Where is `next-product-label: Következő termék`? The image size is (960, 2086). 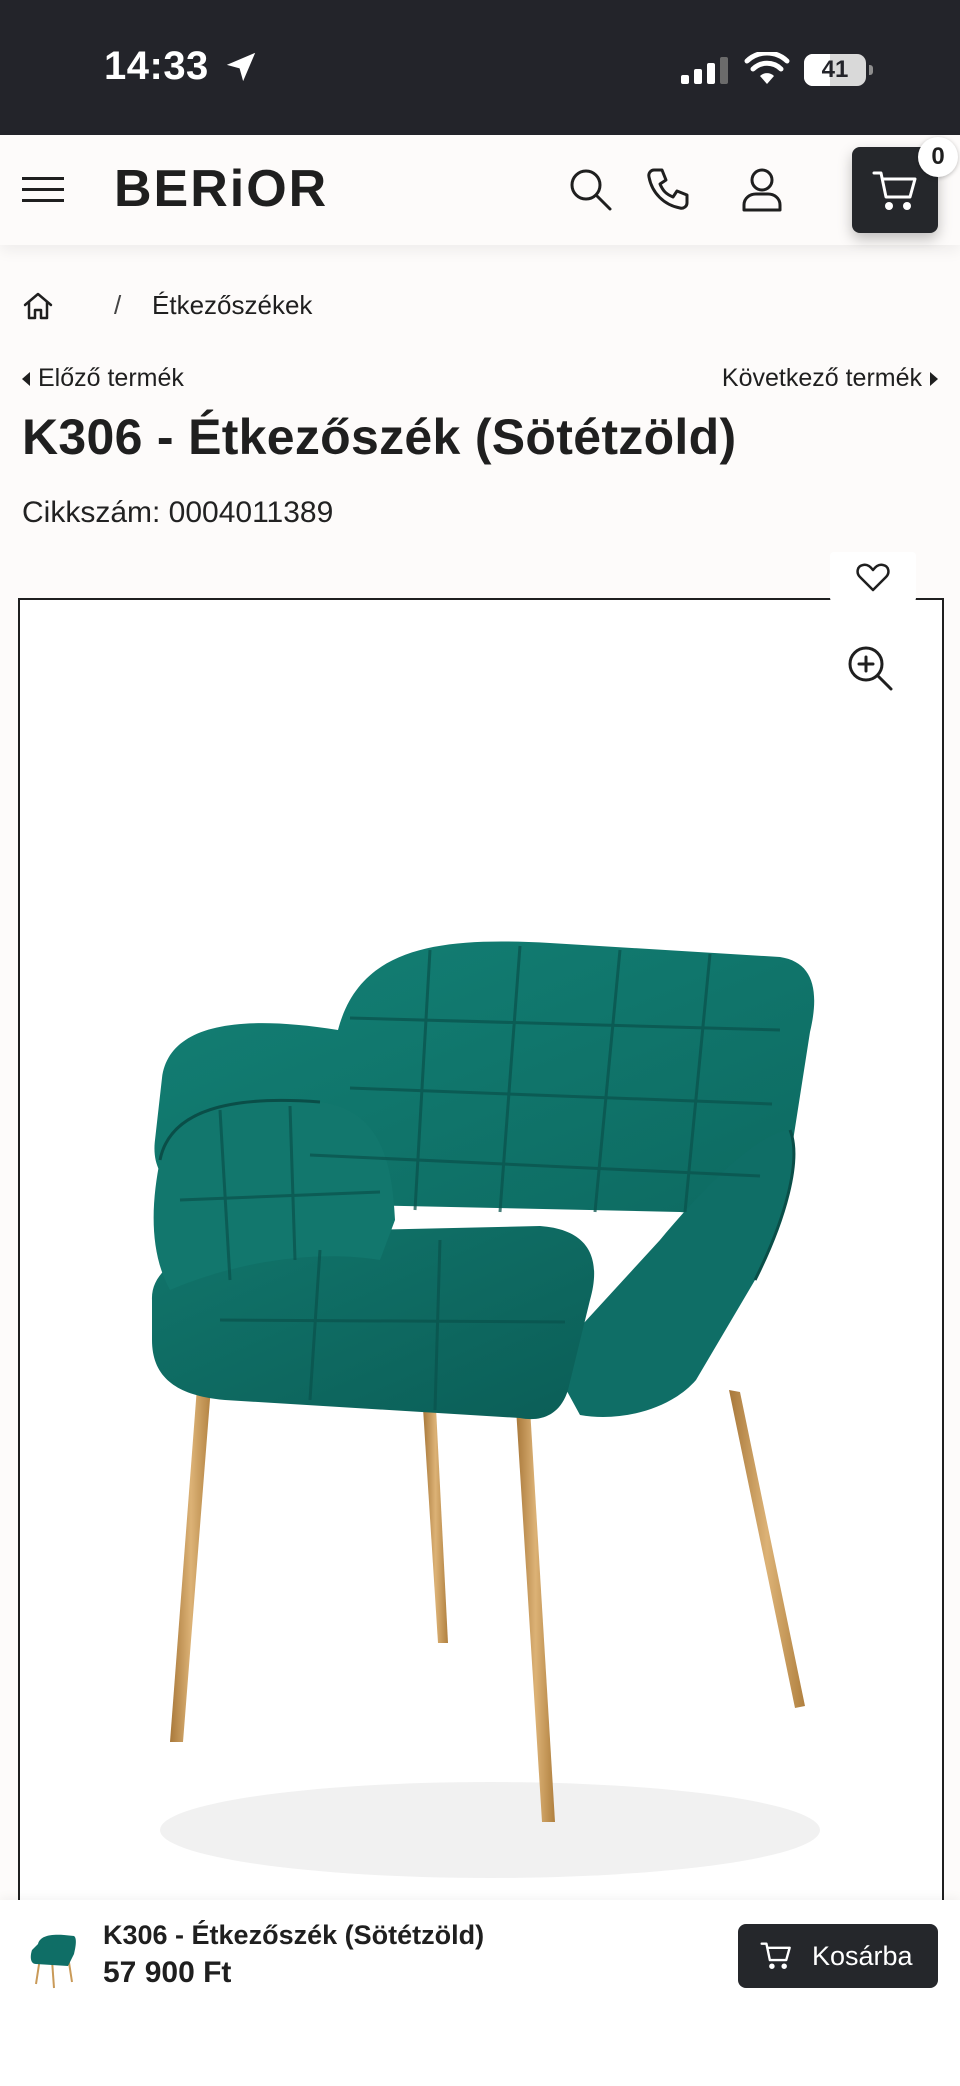 next-product-label: Következő termék is located at coordinates (821, 378).